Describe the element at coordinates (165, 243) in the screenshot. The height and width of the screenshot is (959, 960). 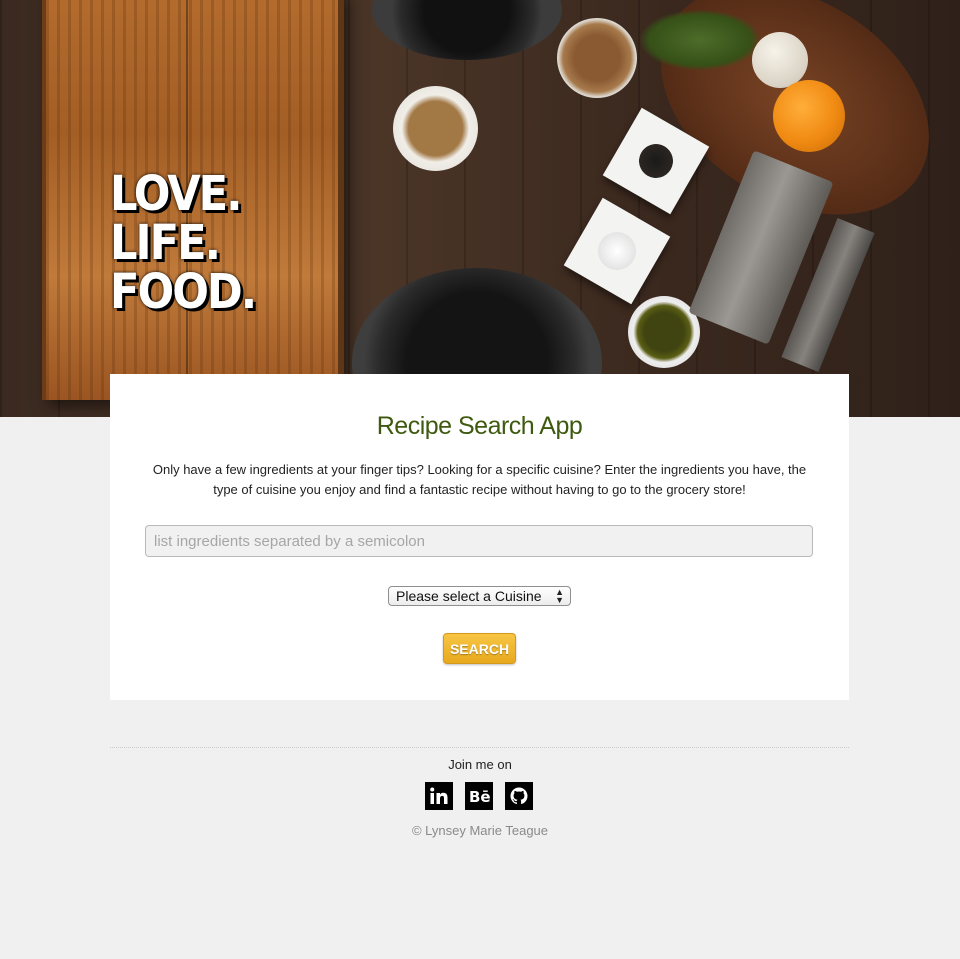
I see `tagline-line: LIFE.` at that location.